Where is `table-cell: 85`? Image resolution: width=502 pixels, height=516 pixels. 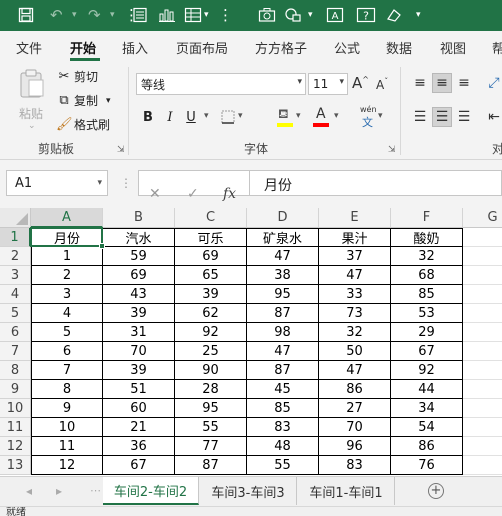
table-cell: 85 is located at coordinates (427, 294).